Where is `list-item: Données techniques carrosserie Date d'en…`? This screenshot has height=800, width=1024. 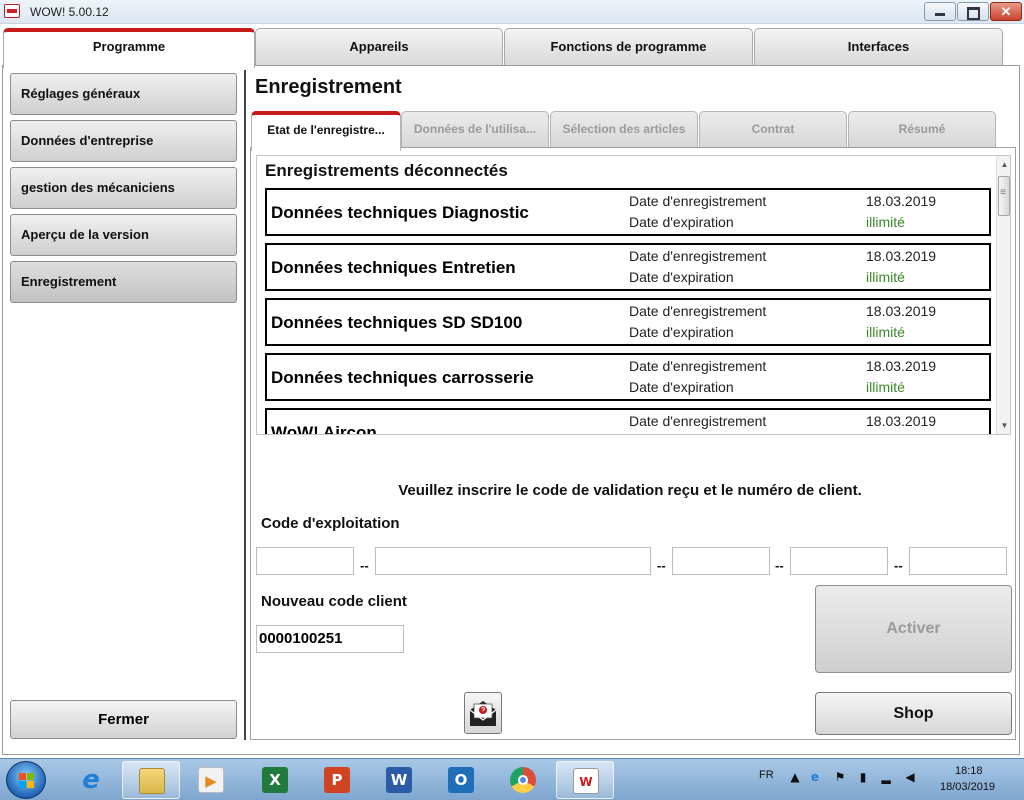 list-item: Données techniques carrosserie Date d'en… is located at coordinates (628, 377).